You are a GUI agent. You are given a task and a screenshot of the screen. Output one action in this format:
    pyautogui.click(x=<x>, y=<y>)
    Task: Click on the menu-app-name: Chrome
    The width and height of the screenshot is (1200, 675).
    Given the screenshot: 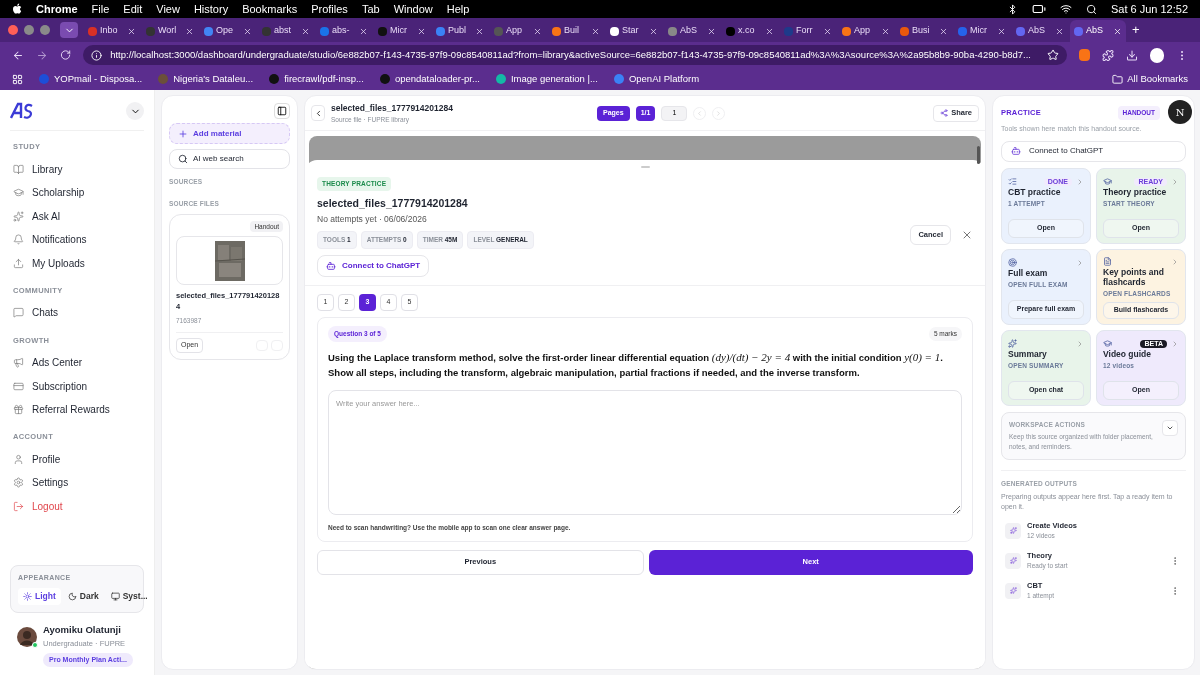 What is the action you would take?
    pyautogui.click(x=57, y=9)
    